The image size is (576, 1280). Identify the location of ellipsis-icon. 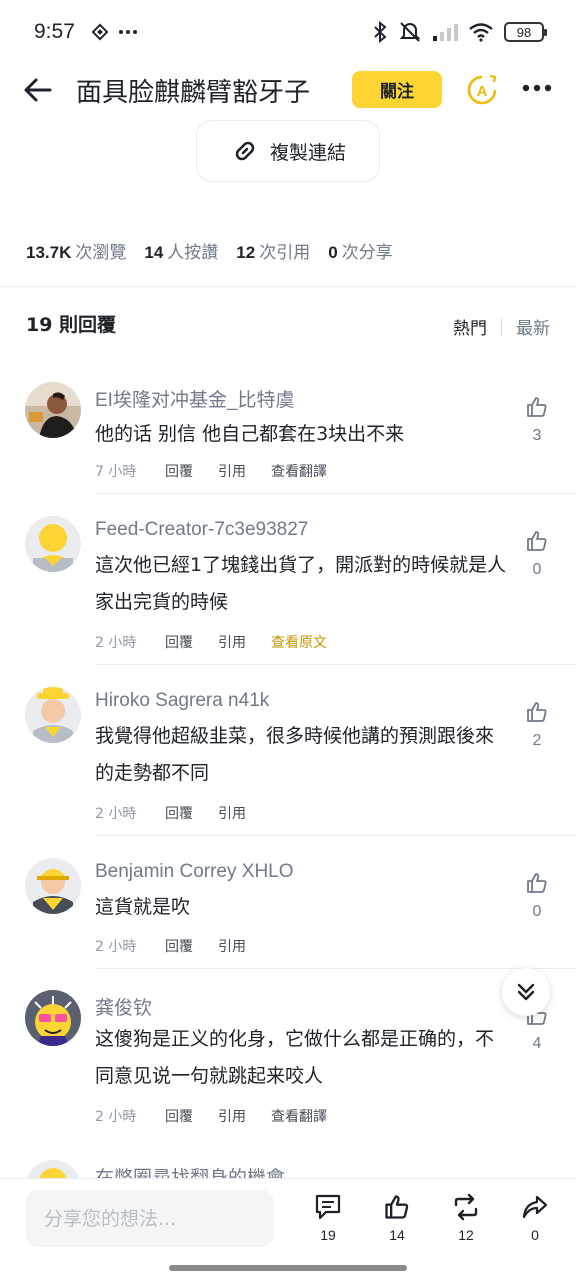
(128, 32).